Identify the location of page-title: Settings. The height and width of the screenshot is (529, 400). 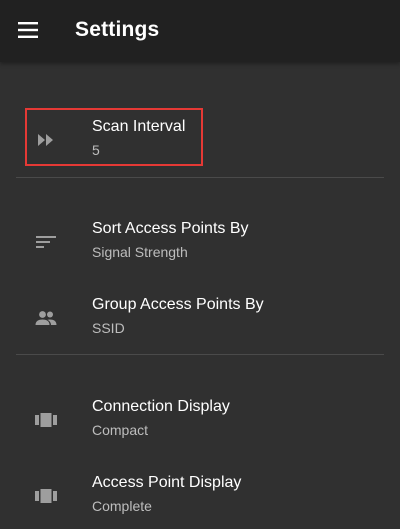
(117, 29).